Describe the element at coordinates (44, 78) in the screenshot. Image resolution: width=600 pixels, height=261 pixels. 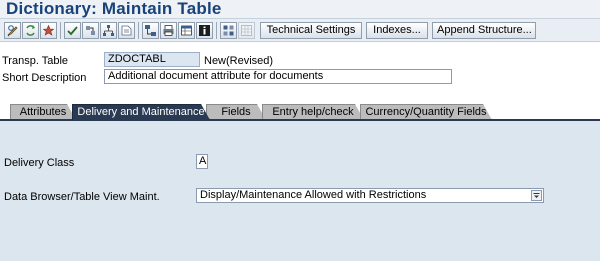
I see `short-description-label: Short Description` at that location.